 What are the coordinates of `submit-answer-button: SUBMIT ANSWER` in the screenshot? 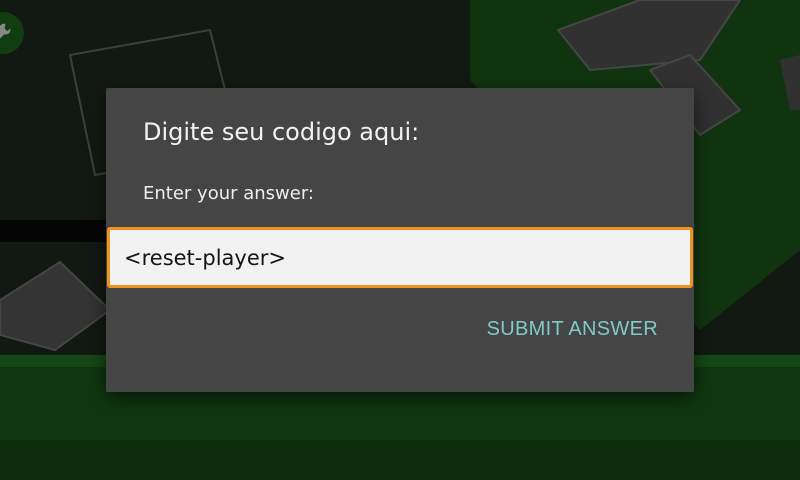 It's located at (572, 329).